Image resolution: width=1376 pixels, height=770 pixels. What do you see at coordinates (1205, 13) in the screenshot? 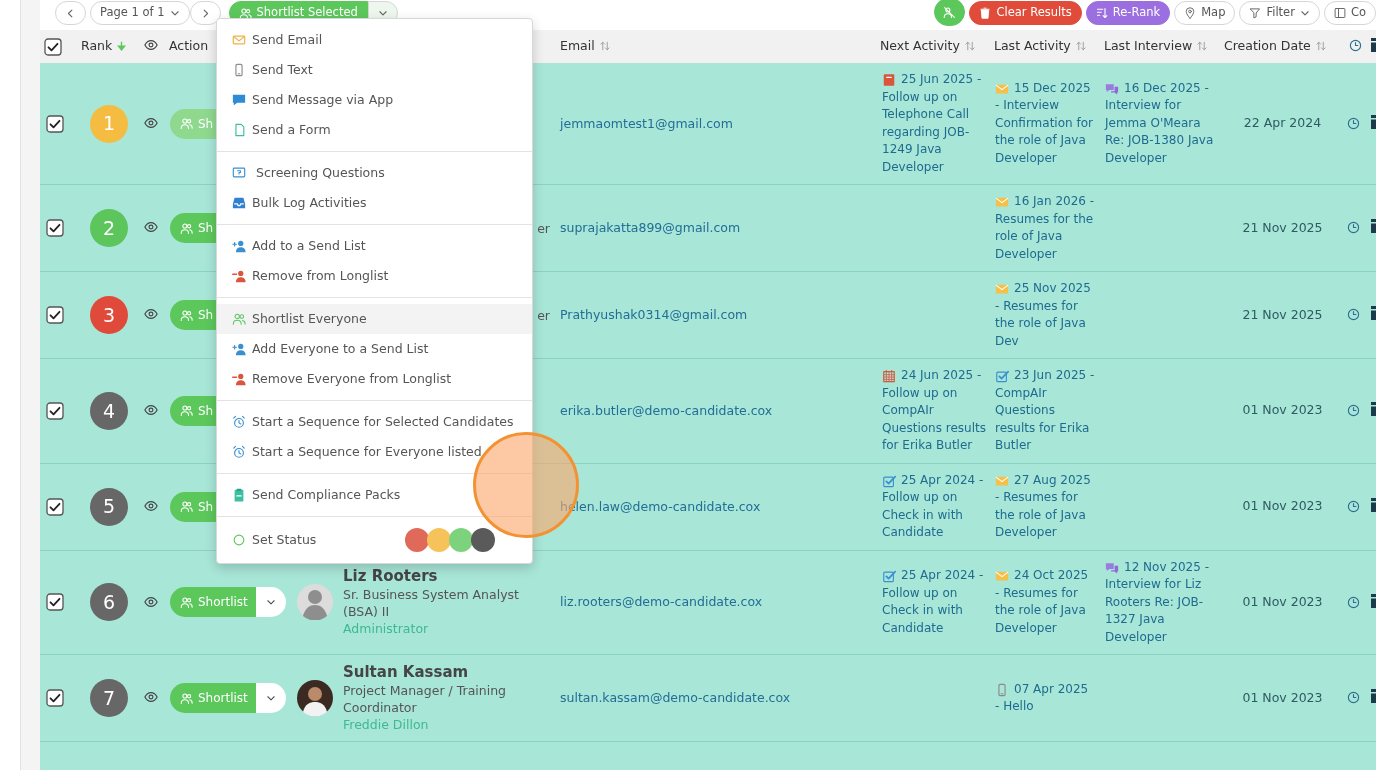
I see `map-button: Map` at bounding box center [1205, 13].